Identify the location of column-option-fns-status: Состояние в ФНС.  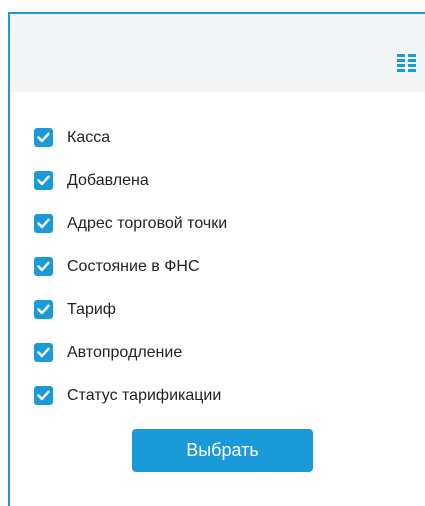
(130, 266).